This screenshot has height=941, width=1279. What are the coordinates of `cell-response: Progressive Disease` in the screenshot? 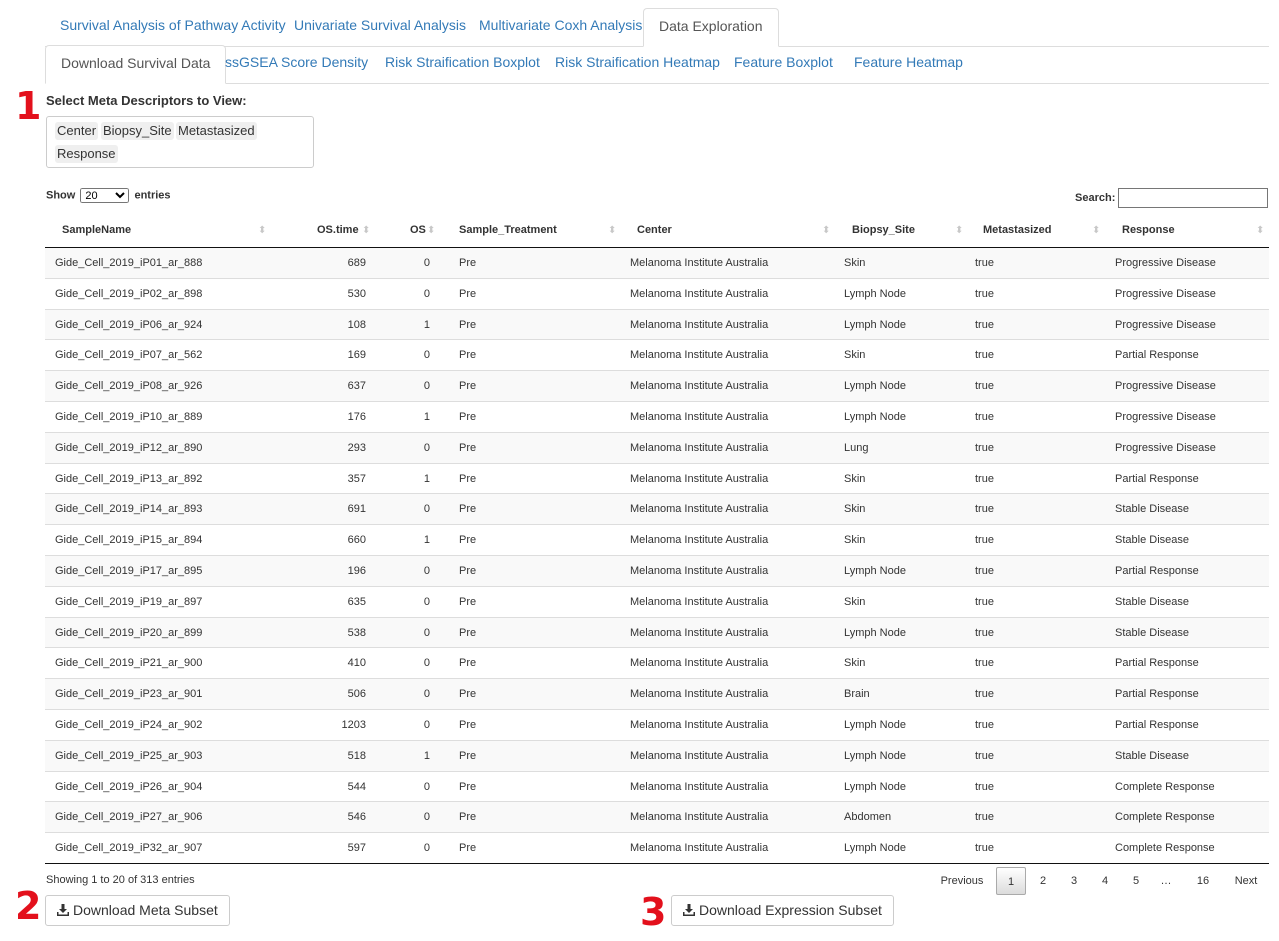 It's located at (1165, 386).